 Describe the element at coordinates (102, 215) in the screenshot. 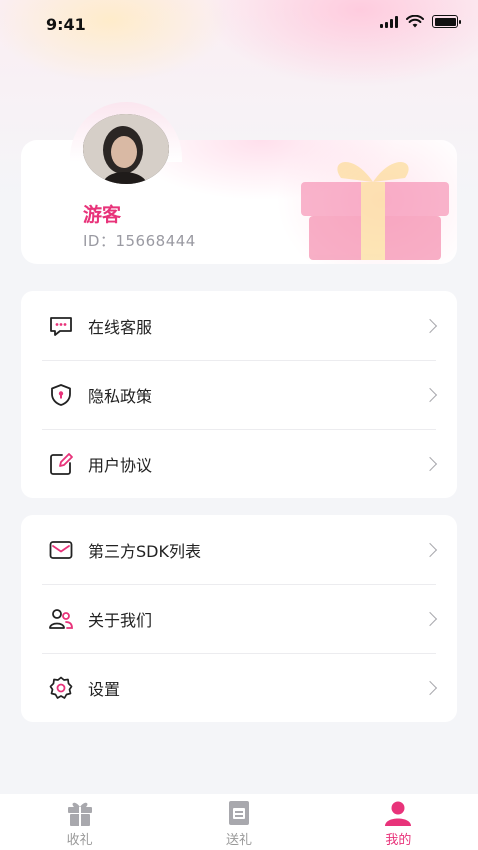

I see `username: 游客` at that location.